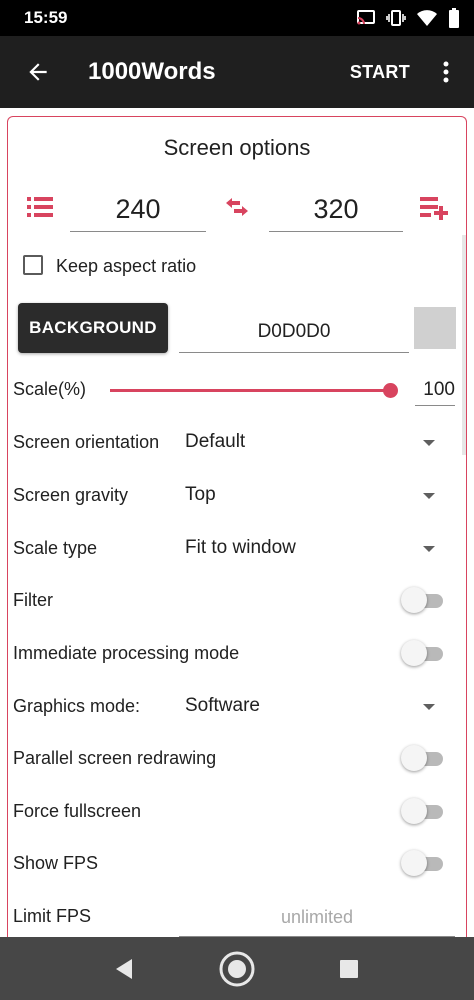 The height and width of the screenshot is (1000, 474). I want to click on back-button, so click(38, 72).